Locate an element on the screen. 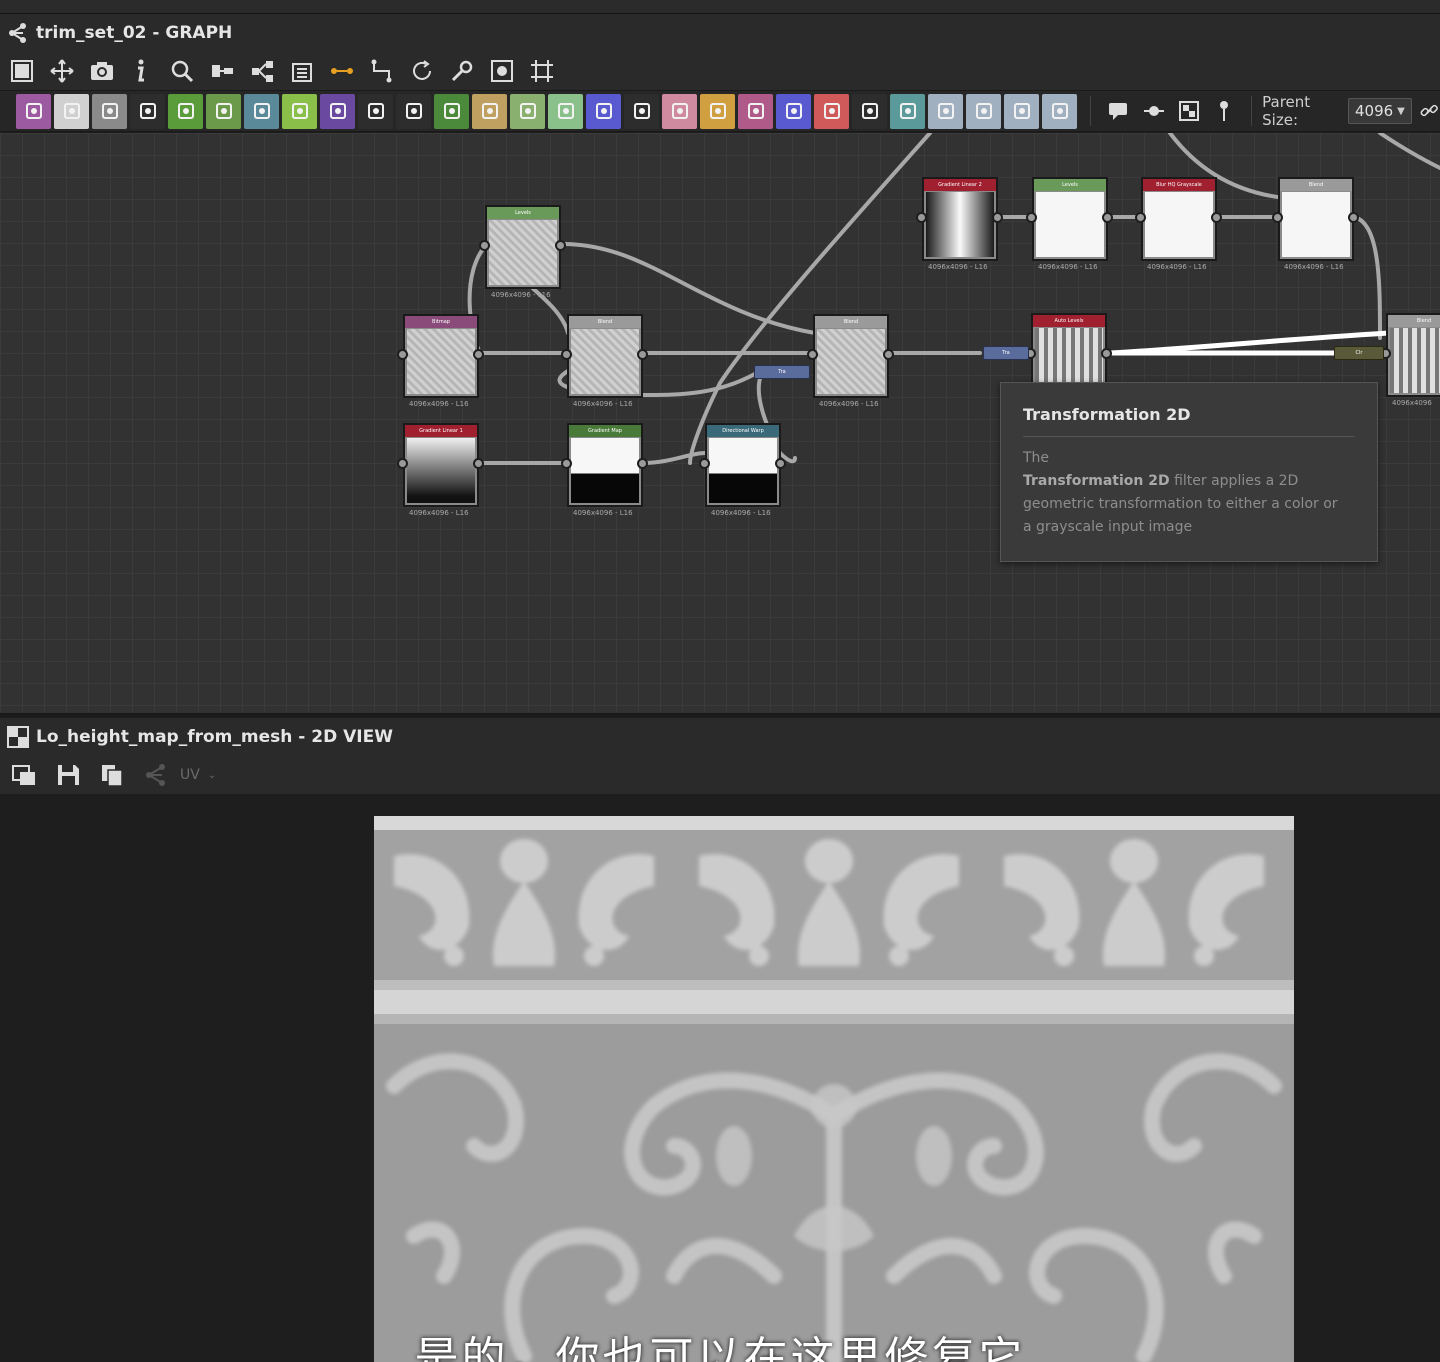 The height and width of the screenshot is (1362, 1440). circle-icon is located at coordinates (337, 111).